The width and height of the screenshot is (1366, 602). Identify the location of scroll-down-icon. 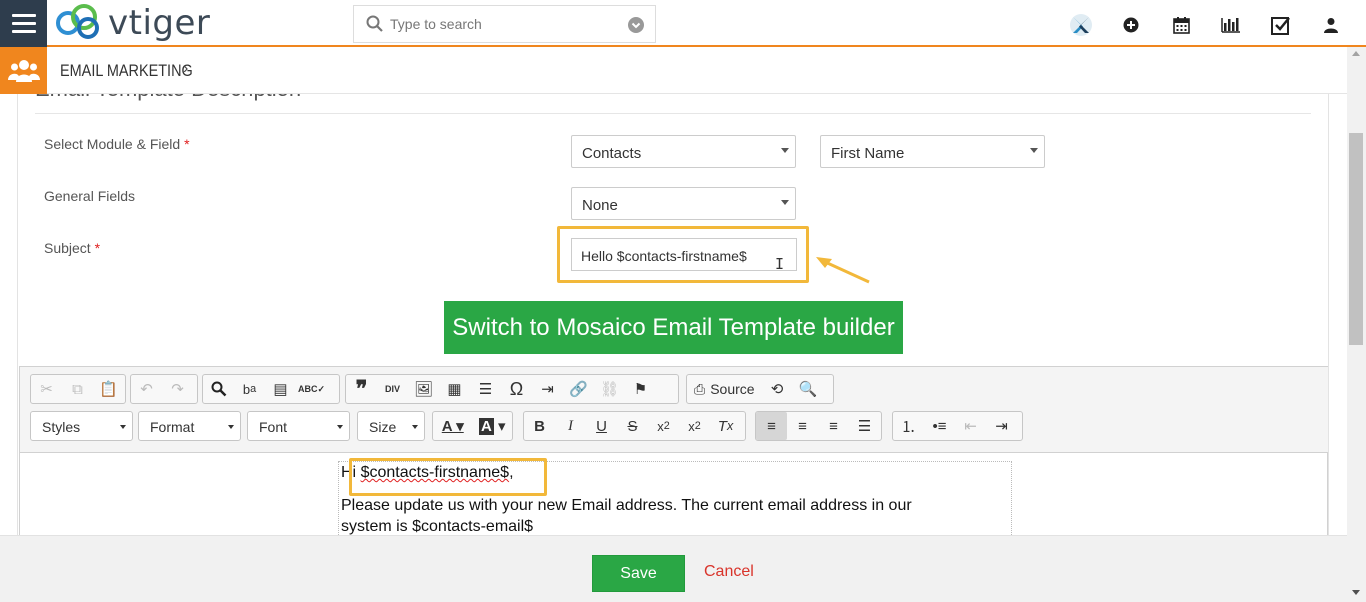
(1356, 592).